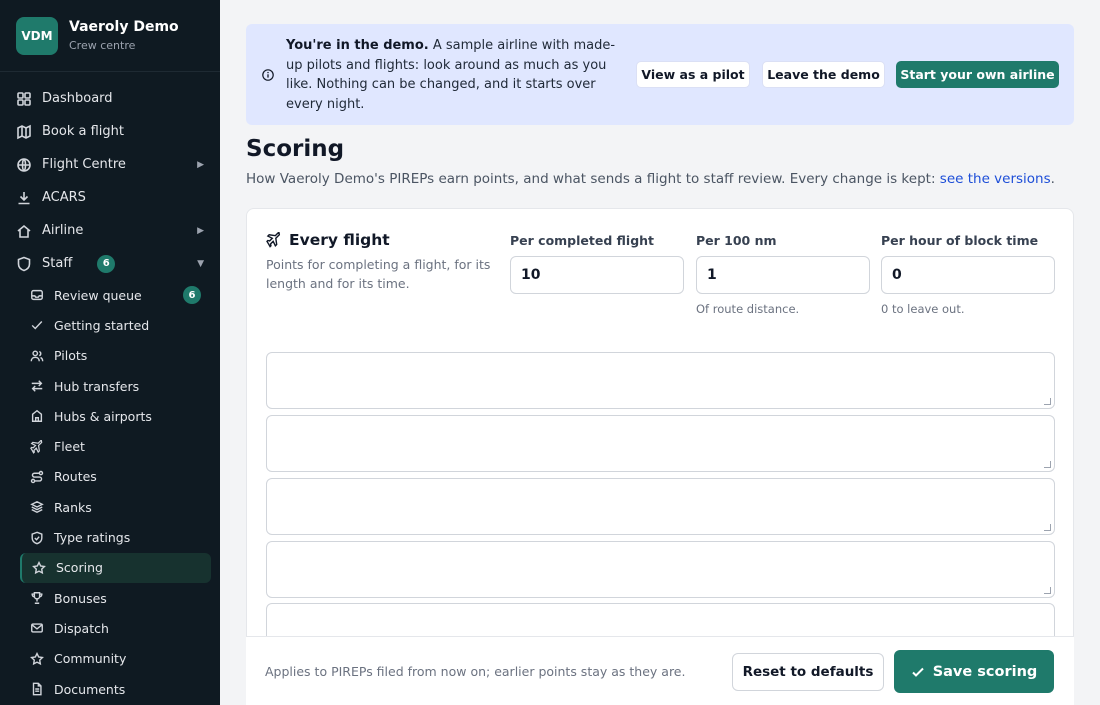  I want to click on nav-item-airline: Airline ▶, so click(110, 230).